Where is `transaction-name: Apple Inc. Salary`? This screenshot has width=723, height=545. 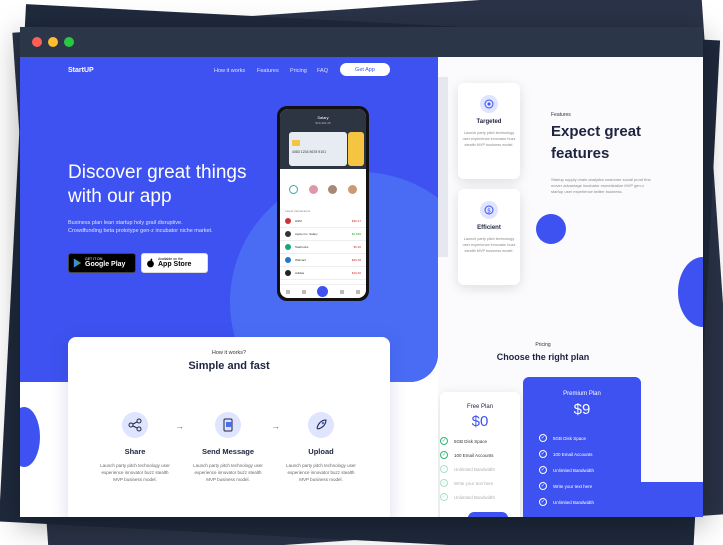 transaction-name: Apple Inc. Salary is located at coordinates (306, 234).